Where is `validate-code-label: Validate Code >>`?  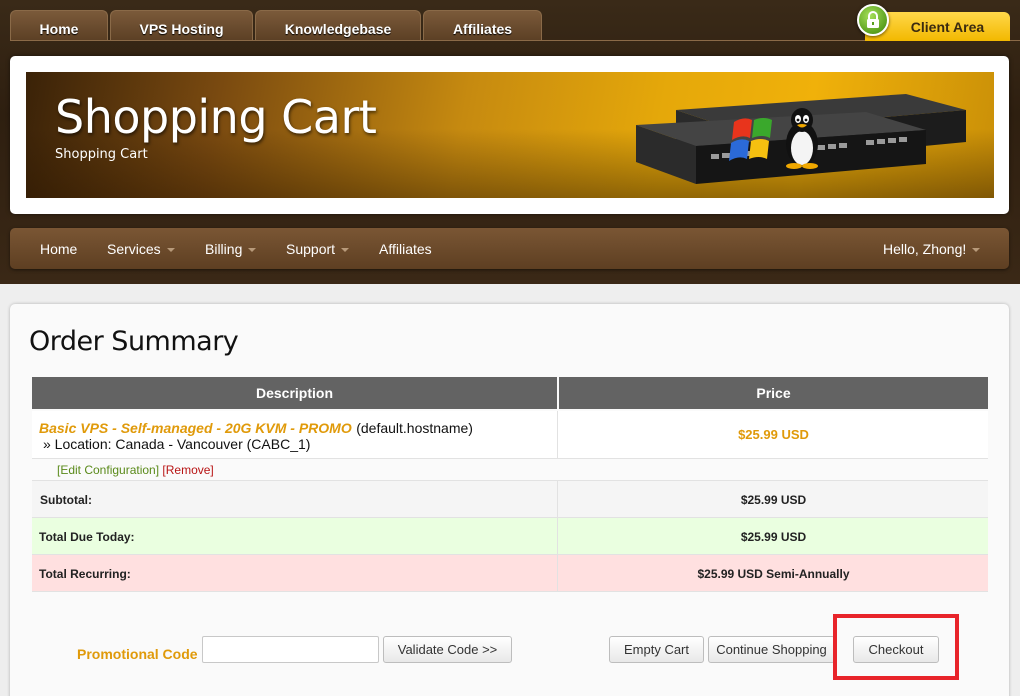 validate-code-label: Validate Code >> is located at coordinates (447, 649).